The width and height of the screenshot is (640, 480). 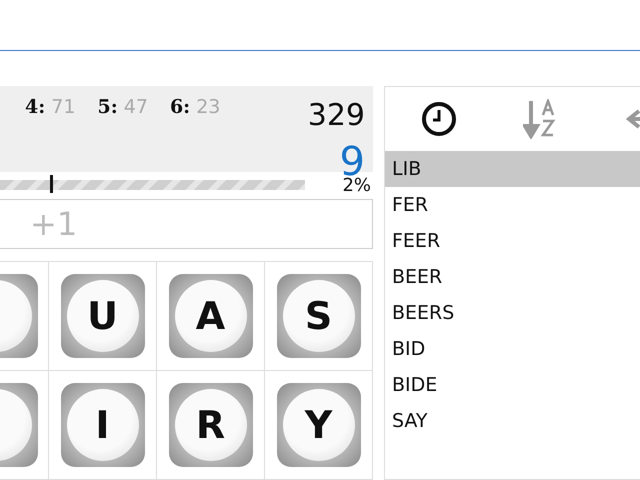 I want to click on word-list-item: LIB, so click(x=512, y=169).